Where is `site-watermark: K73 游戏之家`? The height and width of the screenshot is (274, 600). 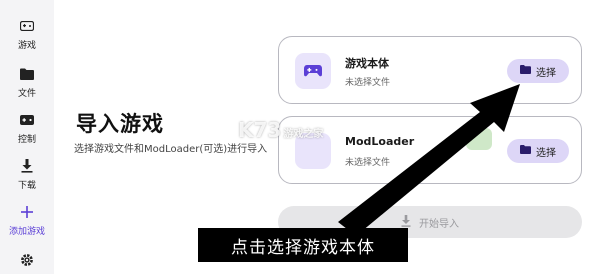
site-watermark: K73 游戏之家 is located at coordinates (280, 130).